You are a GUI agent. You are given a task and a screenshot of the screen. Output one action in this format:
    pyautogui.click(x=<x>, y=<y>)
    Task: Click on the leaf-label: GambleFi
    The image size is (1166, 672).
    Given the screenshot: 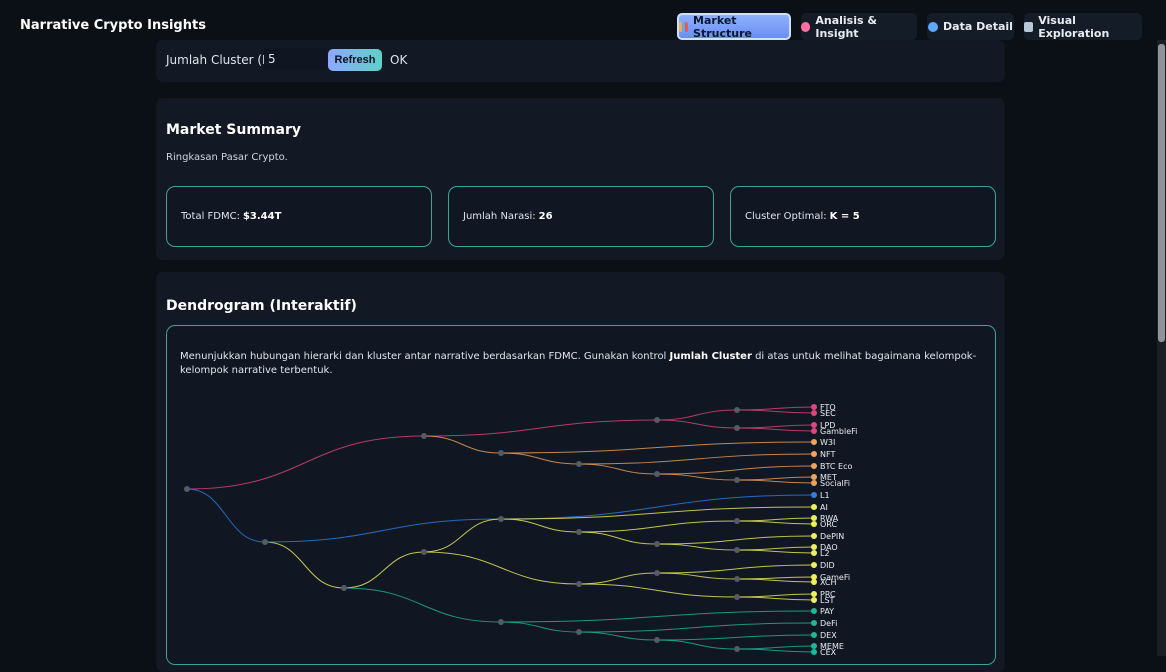 What is the action you would take?
    pyautogui.click(x=838, y=431)
    